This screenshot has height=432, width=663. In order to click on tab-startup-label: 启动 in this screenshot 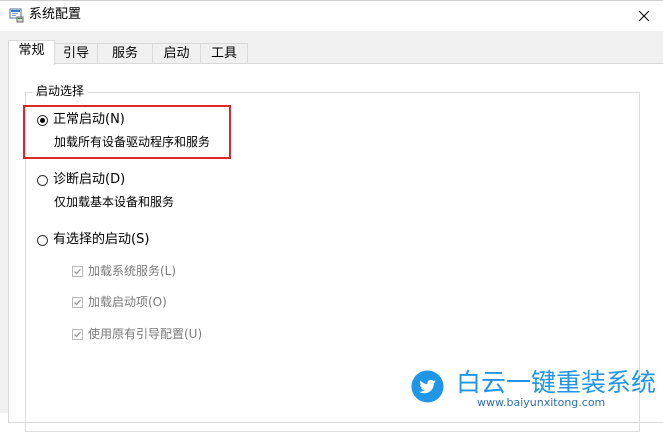, I will do `click(176, 53)`.